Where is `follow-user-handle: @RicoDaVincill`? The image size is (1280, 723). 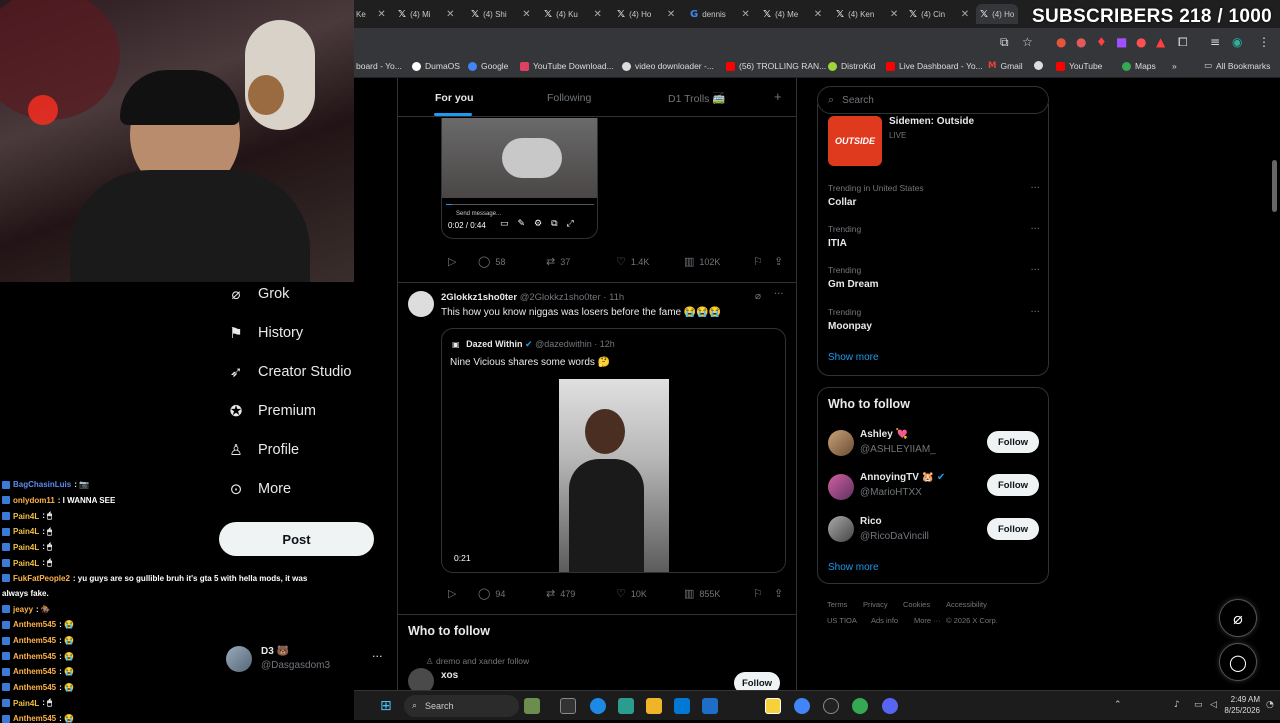 follow-user-handle: @RicoDaVincill is located at coordinates (894, 536).